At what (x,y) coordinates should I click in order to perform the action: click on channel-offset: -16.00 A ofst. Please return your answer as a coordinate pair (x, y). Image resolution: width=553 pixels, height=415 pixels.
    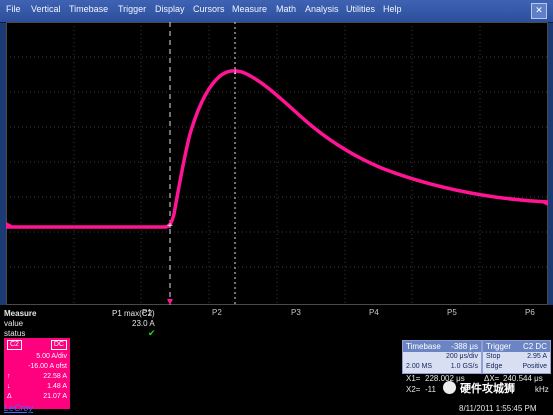
    Looking at the image, I should click on (47, 366).